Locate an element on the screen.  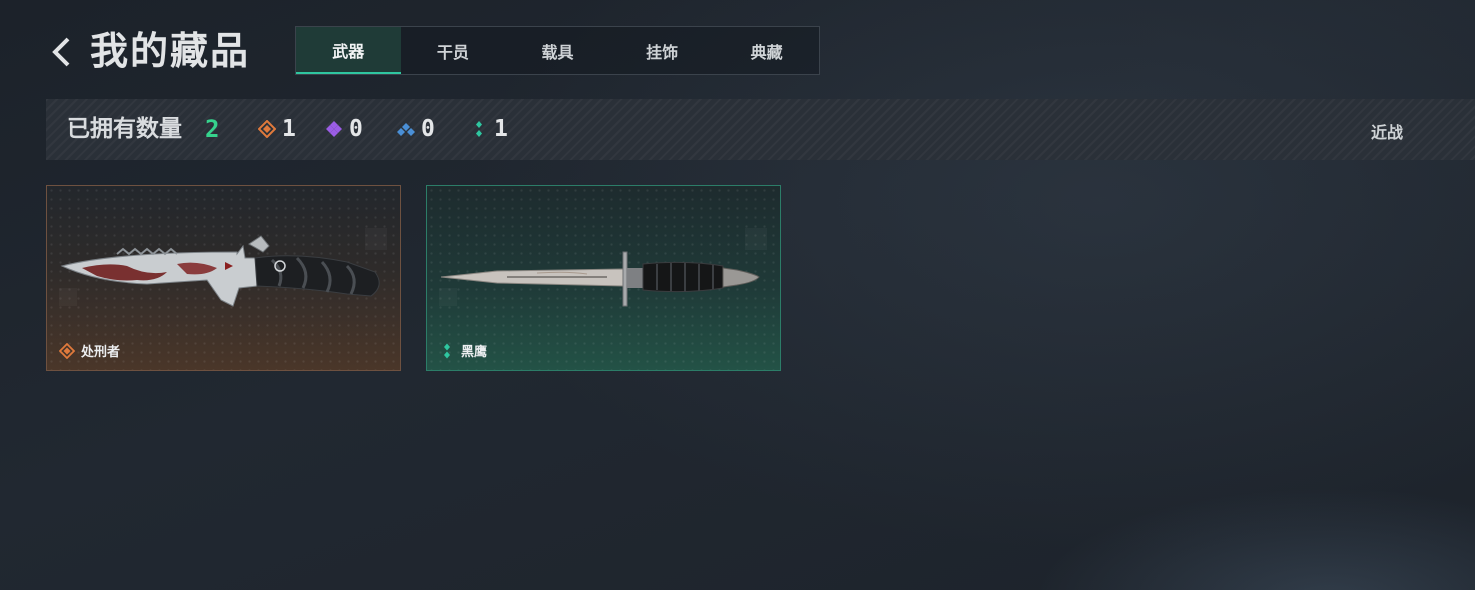
item-card-black-hawk: 黑鹰 is located at coordinates (603, 278).